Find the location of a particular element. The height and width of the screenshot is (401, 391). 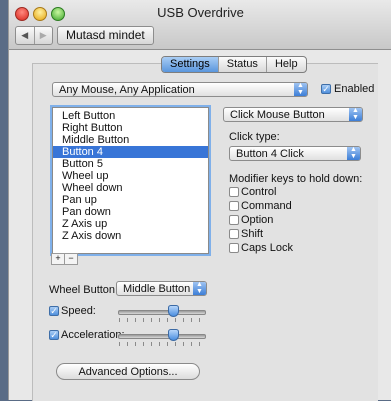

tab-bar: Settings Status Help is located at coordinates (234, 64).